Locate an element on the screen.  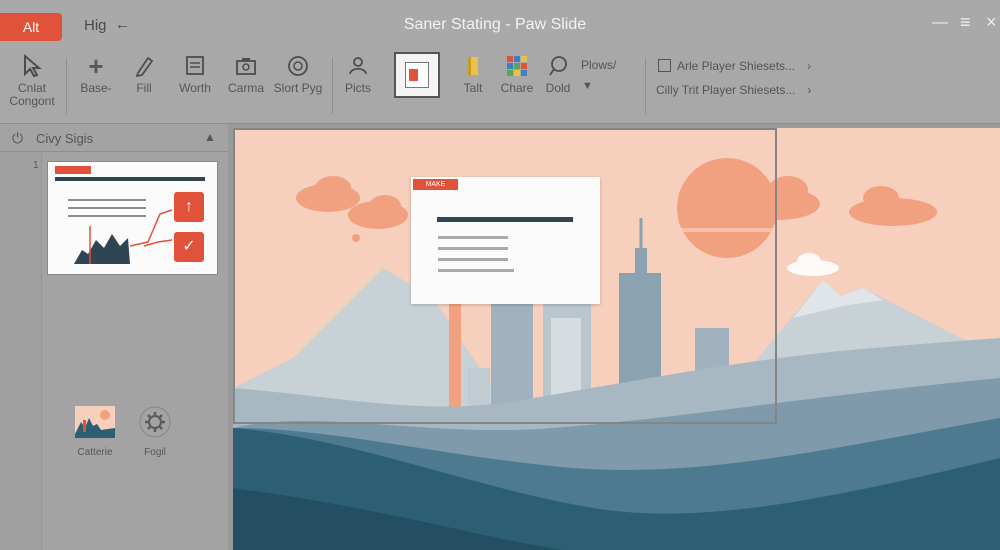
ribbon-text-button: Talt is located at coordinates (473, 74).